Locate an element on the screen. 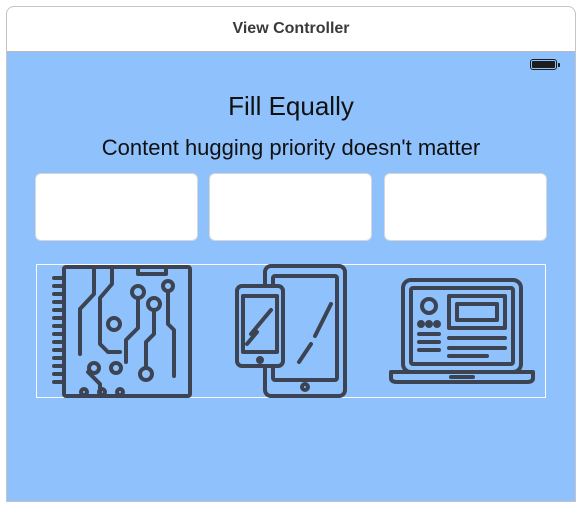 The image size is (581, 506). scene-title: View Controller is located at coordinates (291, 28).